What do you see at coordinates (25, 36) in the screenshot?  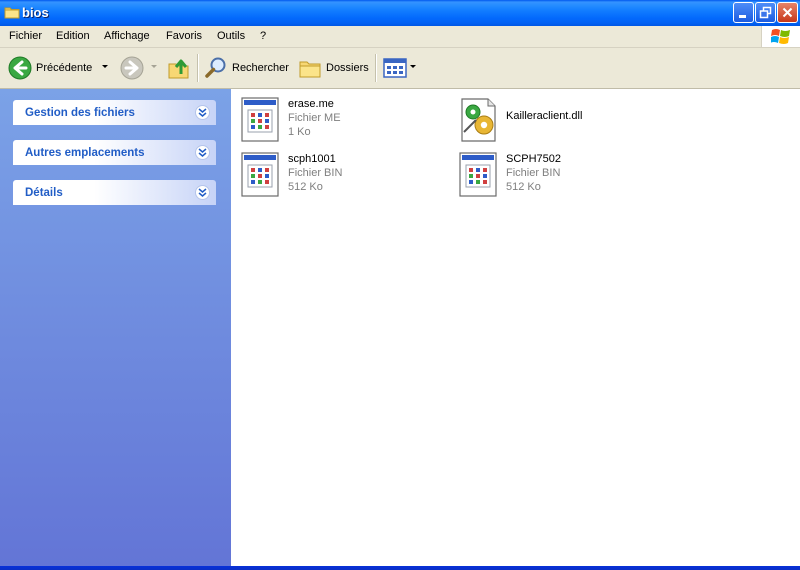 I see `menu-fichier: Fichier` at bounding box center [25, 36].